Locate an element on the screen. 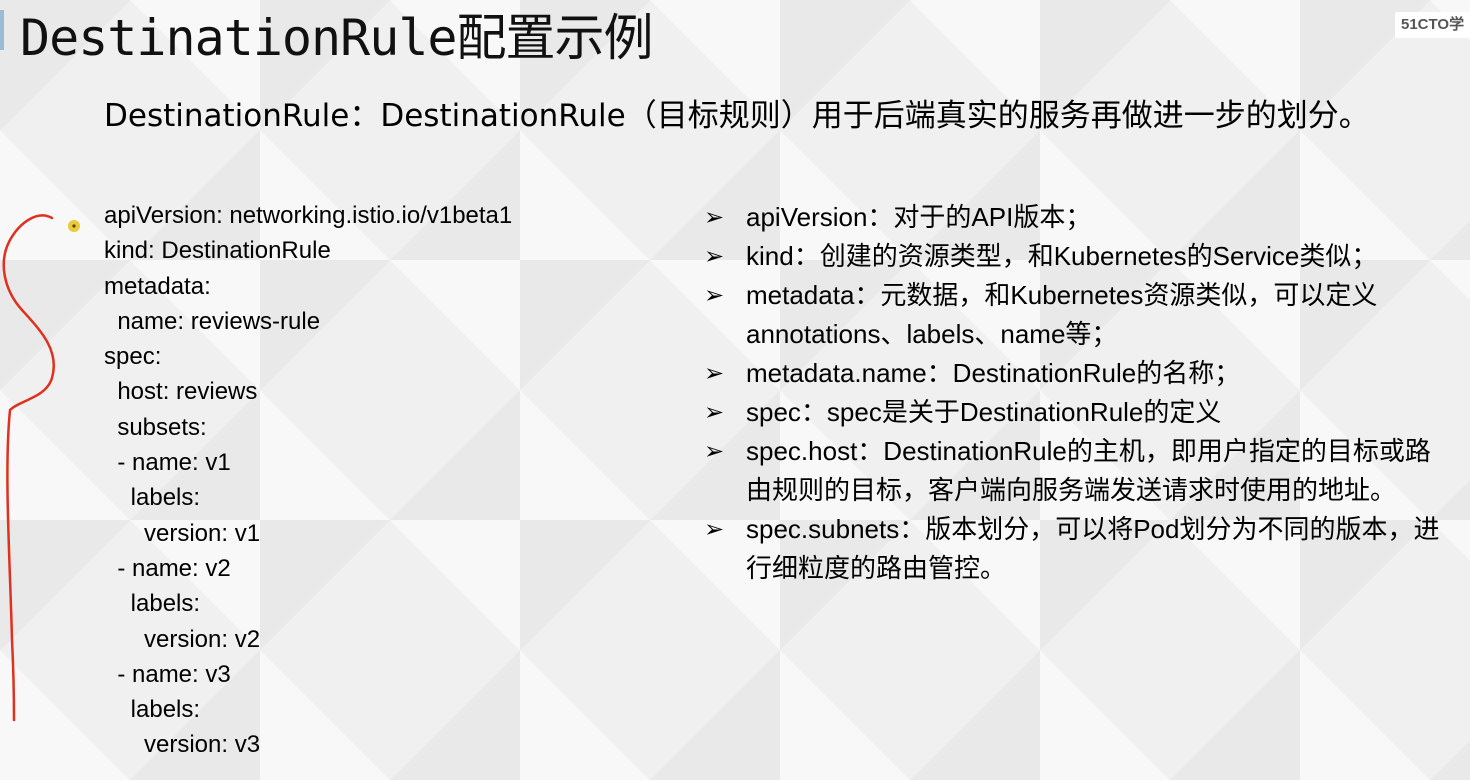 The height and width of the screenshot is (780, 1470). code-line: name: reviews-rule is located at coordinates (212, 321).